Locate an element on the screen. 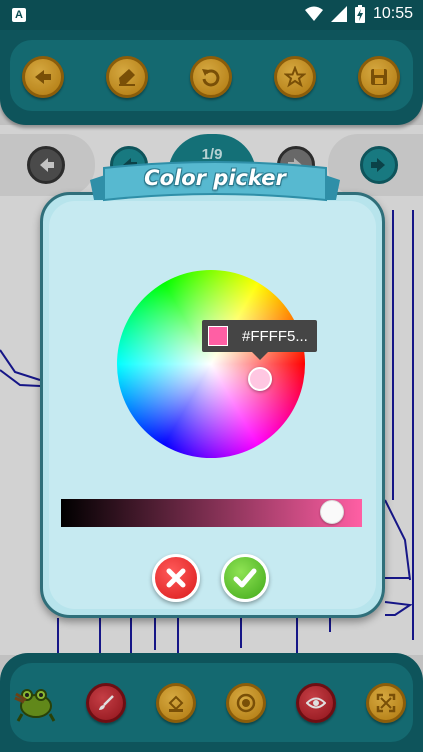  color-wheel-handle is located at coordinates (260, 379).